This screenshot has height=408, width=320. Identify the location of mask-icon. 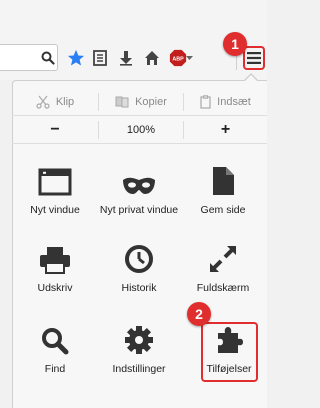
(139, 177).